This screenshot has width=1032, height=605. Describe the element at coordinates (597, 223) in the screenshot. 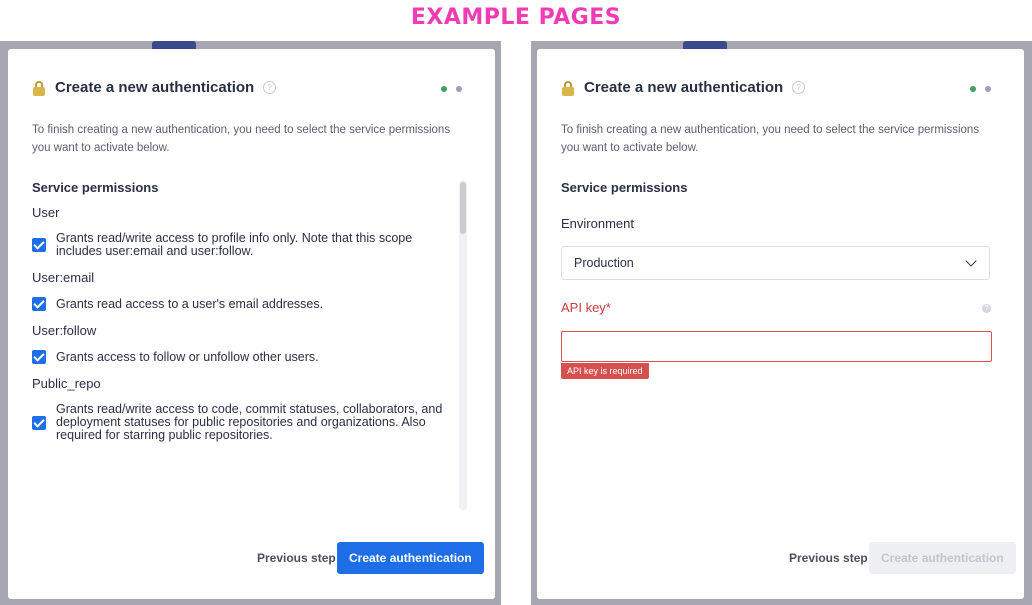

I see `environment-label: Environment` at that location.